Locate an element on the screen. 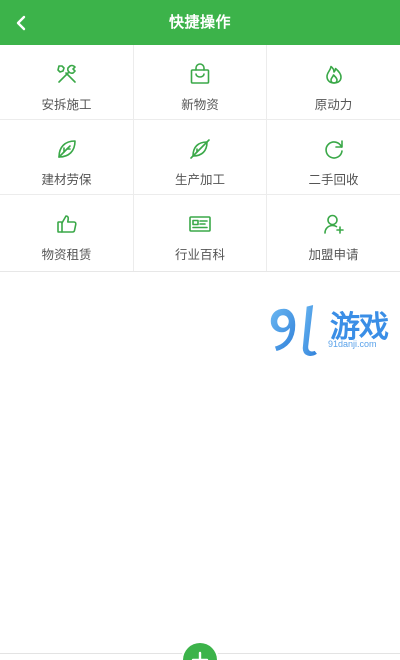 Image resolution: width=400 pixels, height=660 pixels. tools-icon is located at coordinates (67, 74).